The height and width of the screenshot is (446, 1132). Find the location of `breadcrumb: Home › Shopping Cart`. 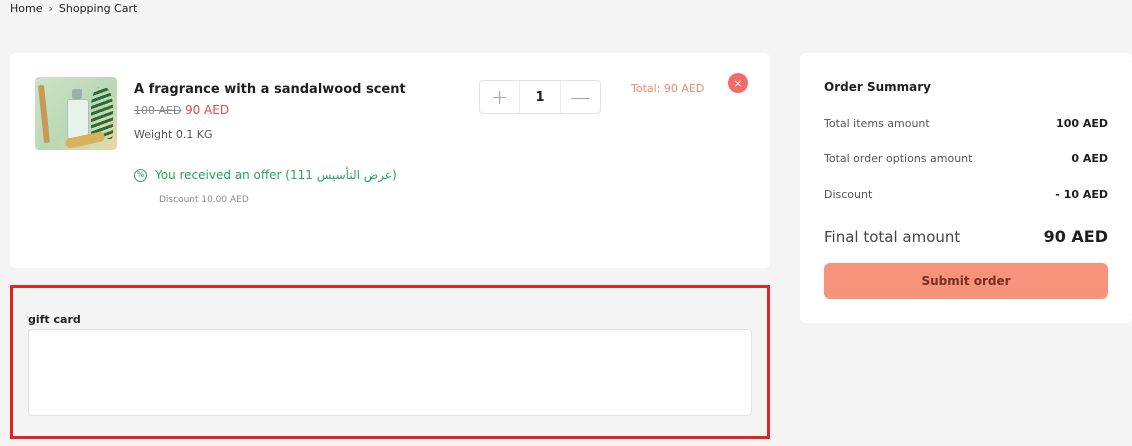

breadcrumb: Home › Shopping Cart is located at coordinates (73, 8).